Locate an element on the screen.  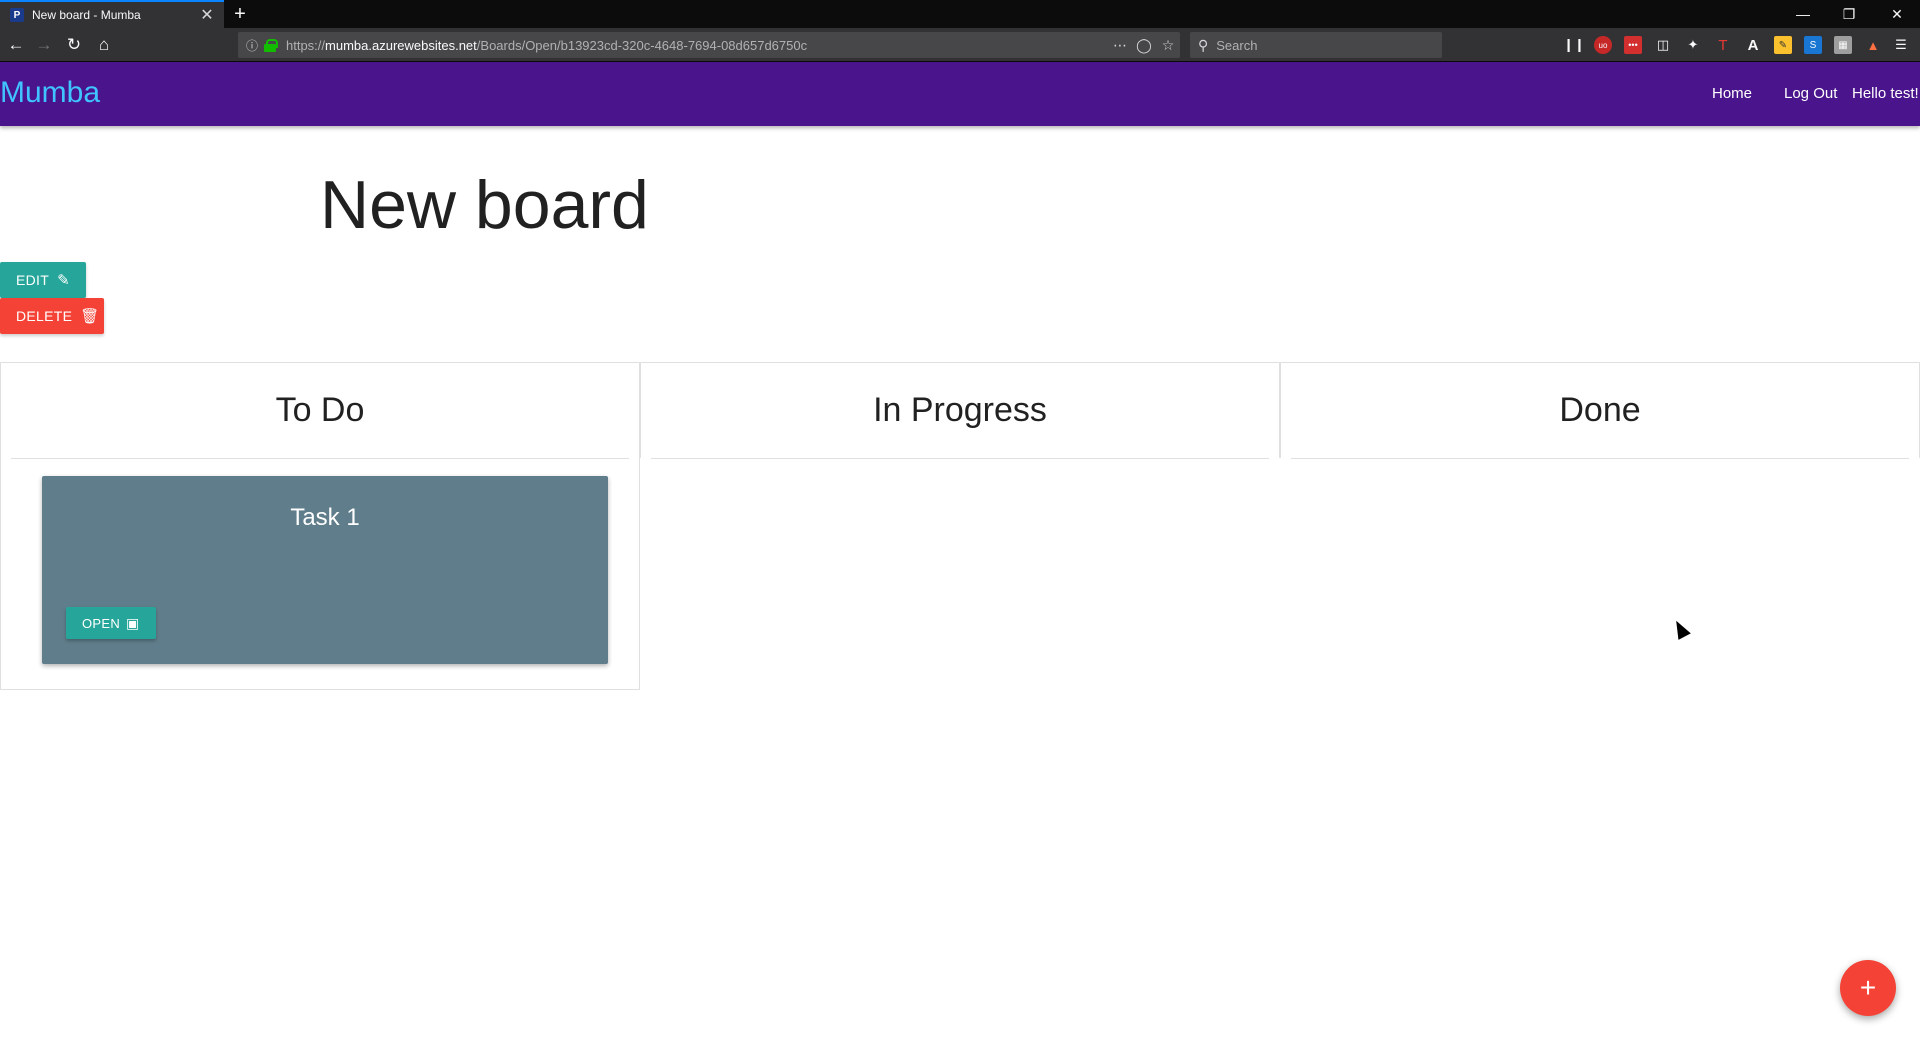
text-extension-icon: T is located at coordinates (1723, 45).